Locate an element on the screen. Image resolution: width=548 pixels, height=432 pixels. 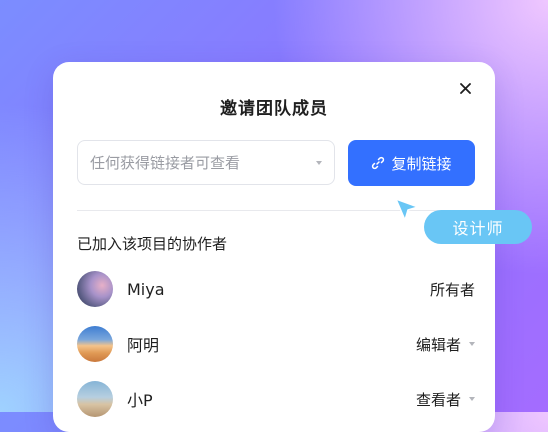
member-role-label: 所有者 is located at coordinates (452, 289).